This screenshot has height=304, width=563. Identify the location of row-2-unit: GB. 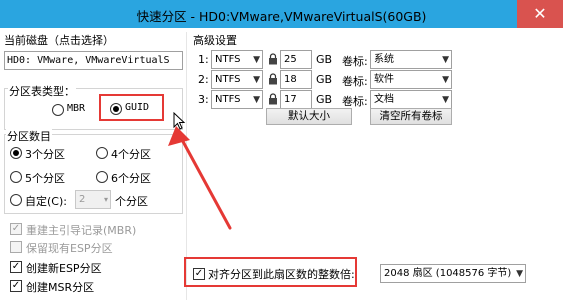
(324, 79).